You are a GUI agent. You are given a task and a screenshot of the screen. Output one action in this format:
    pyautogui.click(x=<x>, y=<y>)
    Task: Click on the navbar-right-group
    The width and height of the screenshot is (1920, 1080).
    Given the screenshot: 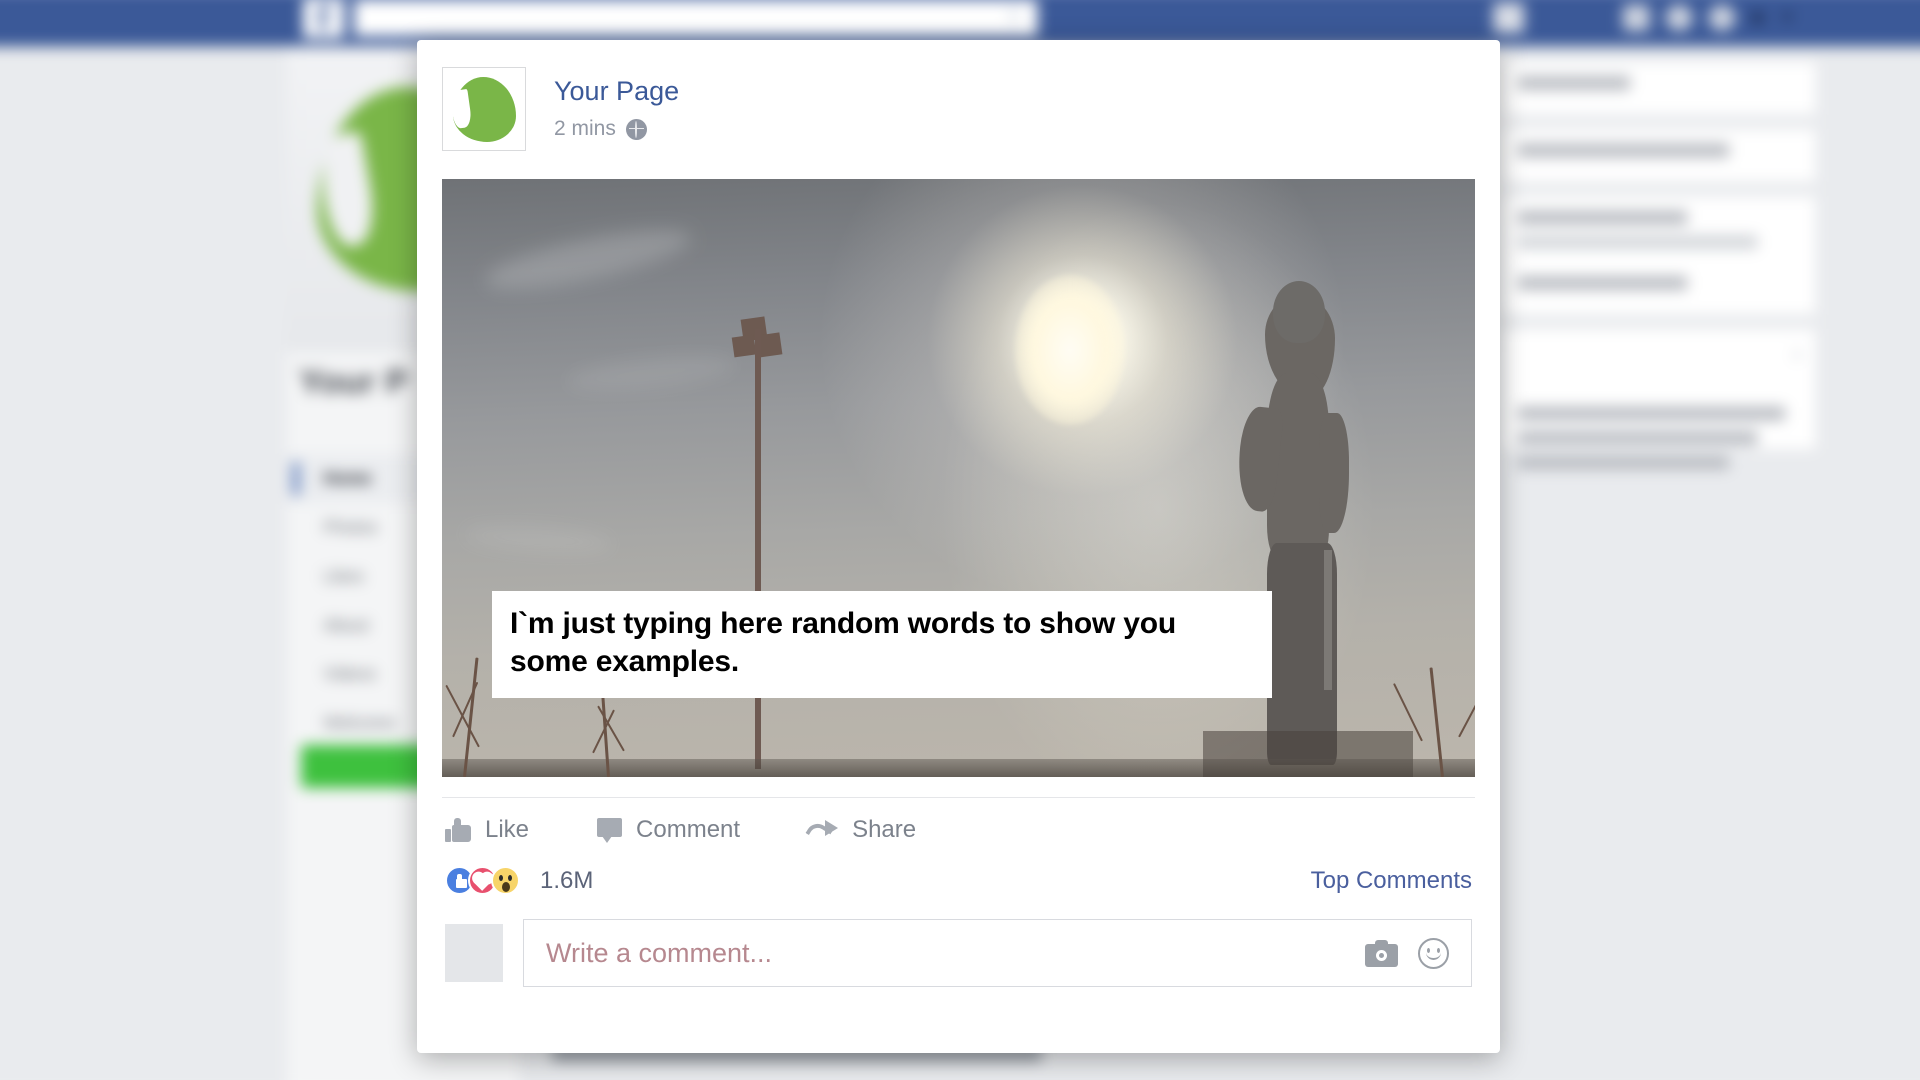 What is the action you would take?
    pyautogui.click(x=1644, y=23)
    